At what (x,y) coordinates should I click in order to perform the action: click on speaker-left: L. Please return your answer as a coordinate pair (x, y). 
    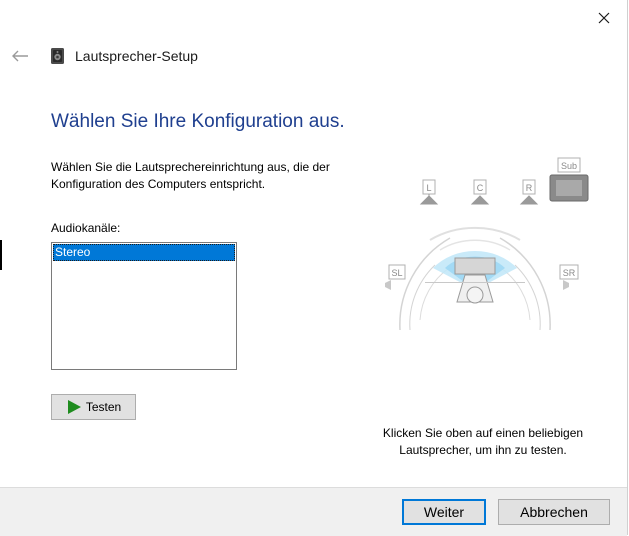
    Looking at the image, I should click on (429, 192).